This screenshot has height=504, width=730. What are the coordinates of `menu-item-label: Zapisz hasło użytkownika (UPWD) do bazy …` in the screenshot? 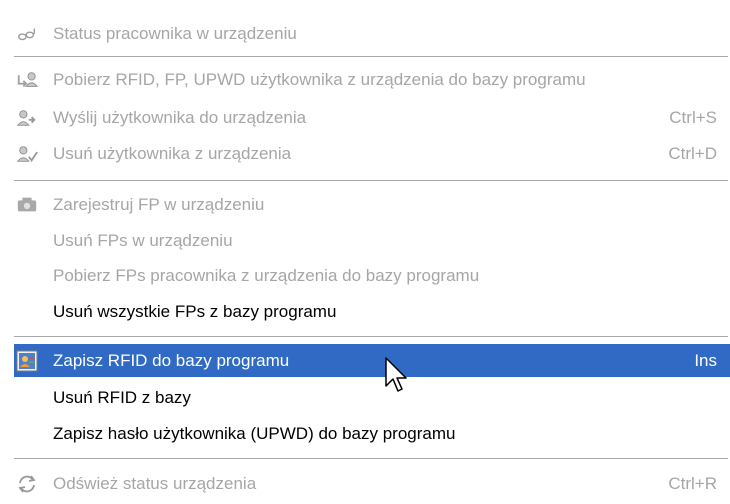 It's located at (254, 433).